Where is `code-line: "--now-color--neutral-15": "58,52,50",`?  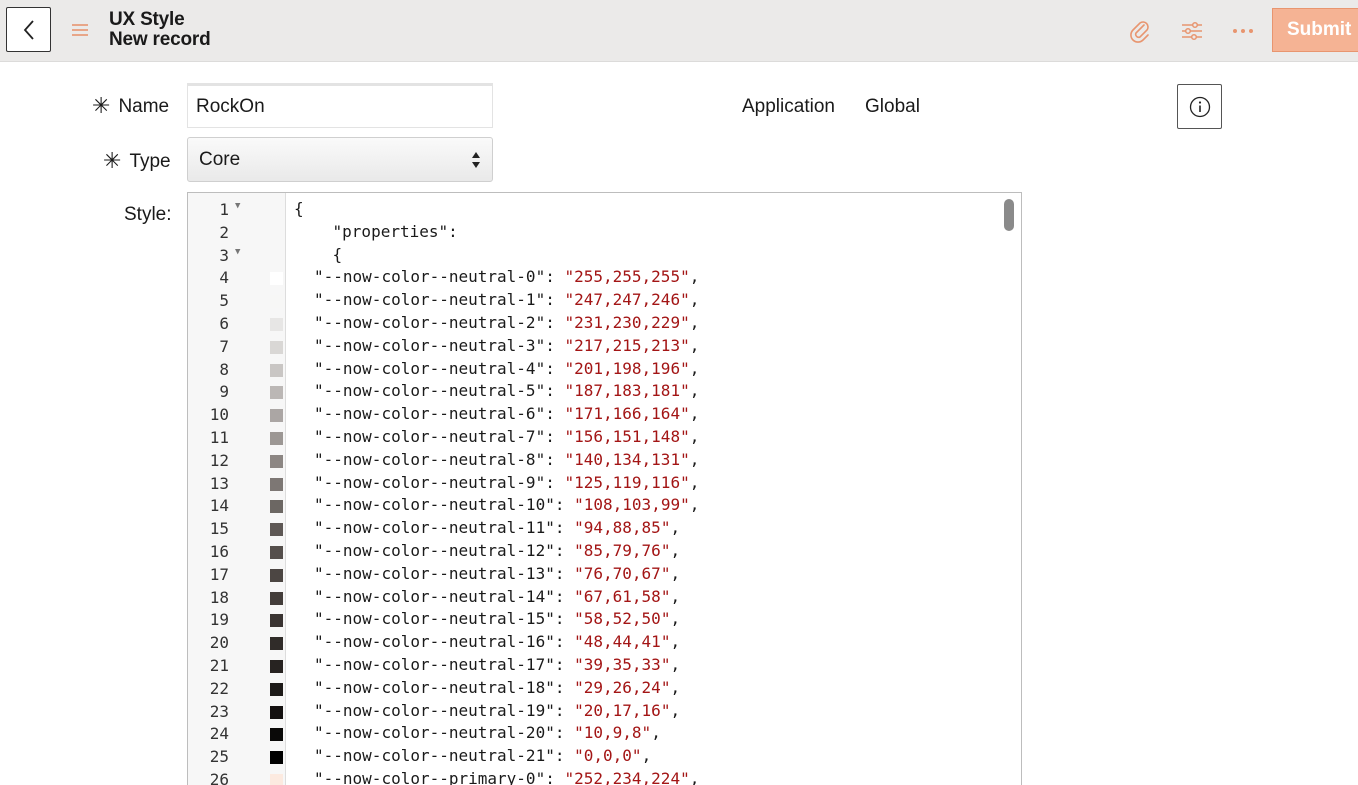
code-line: "--now-color--neutral-15": "58,52,50", is located at coordinates (497, 619).